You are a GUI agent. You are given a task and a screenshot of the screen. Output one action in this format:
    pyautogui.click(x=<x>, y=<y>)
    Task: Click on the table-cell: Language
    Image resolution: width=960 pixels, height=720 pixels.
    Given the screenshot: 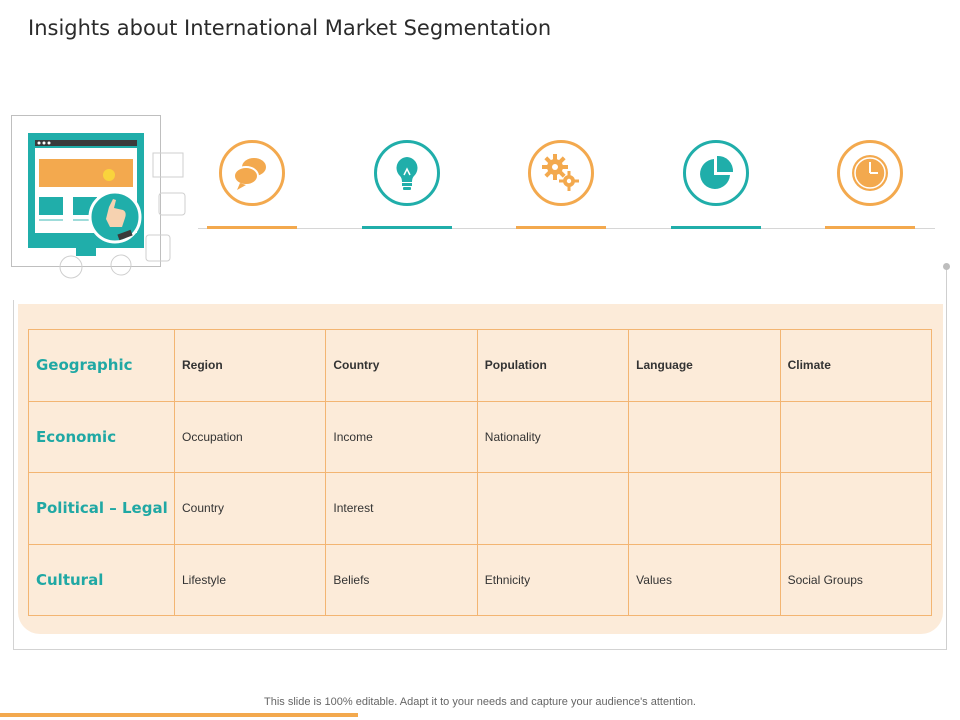 What is the action you would take?
    pyautogui.click(x=704, y=365)
    